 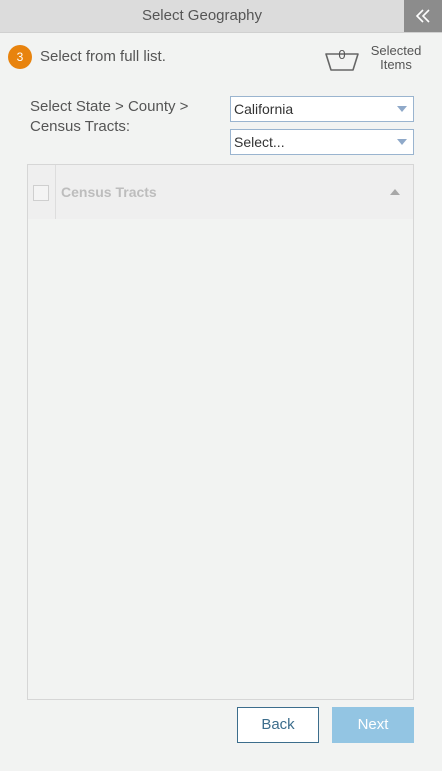 I want to click on selected-label-line2: Items, so click(x=396, y=64).